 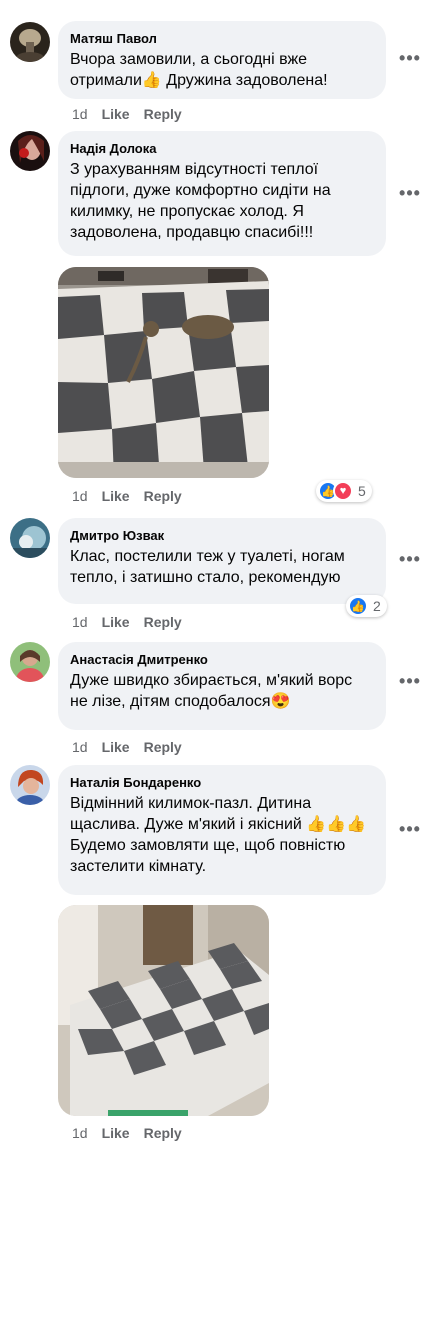 I want to click on love-reaction-icon: ♥, so click(x=343, y=491).